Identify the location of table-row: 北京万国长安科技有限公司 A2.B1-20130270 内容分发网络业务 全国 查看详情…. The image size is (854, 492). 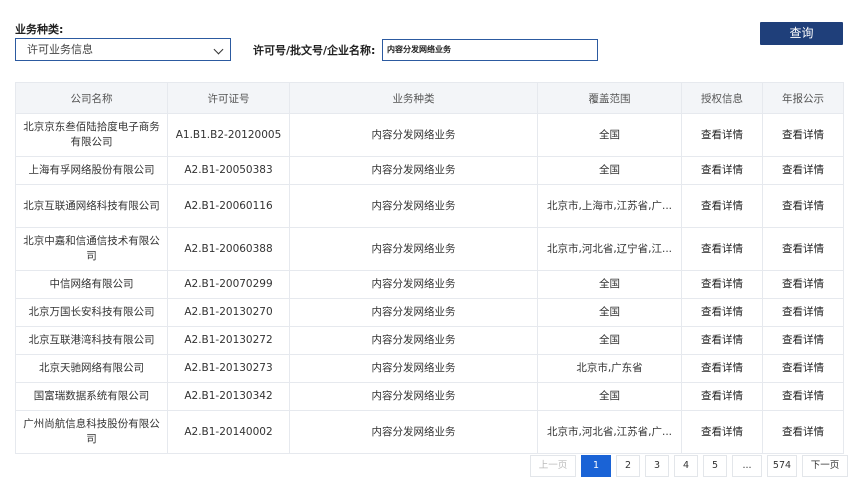
(429, 312).